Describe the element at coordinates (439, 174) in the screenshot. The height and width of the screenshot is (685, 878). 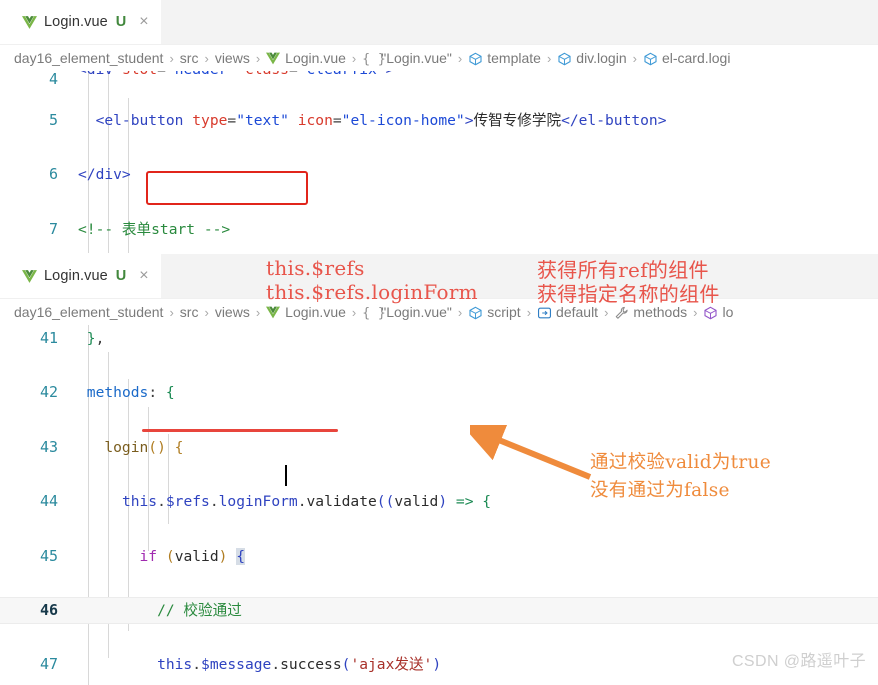
I see `code-line: 6 </div>` at that location.